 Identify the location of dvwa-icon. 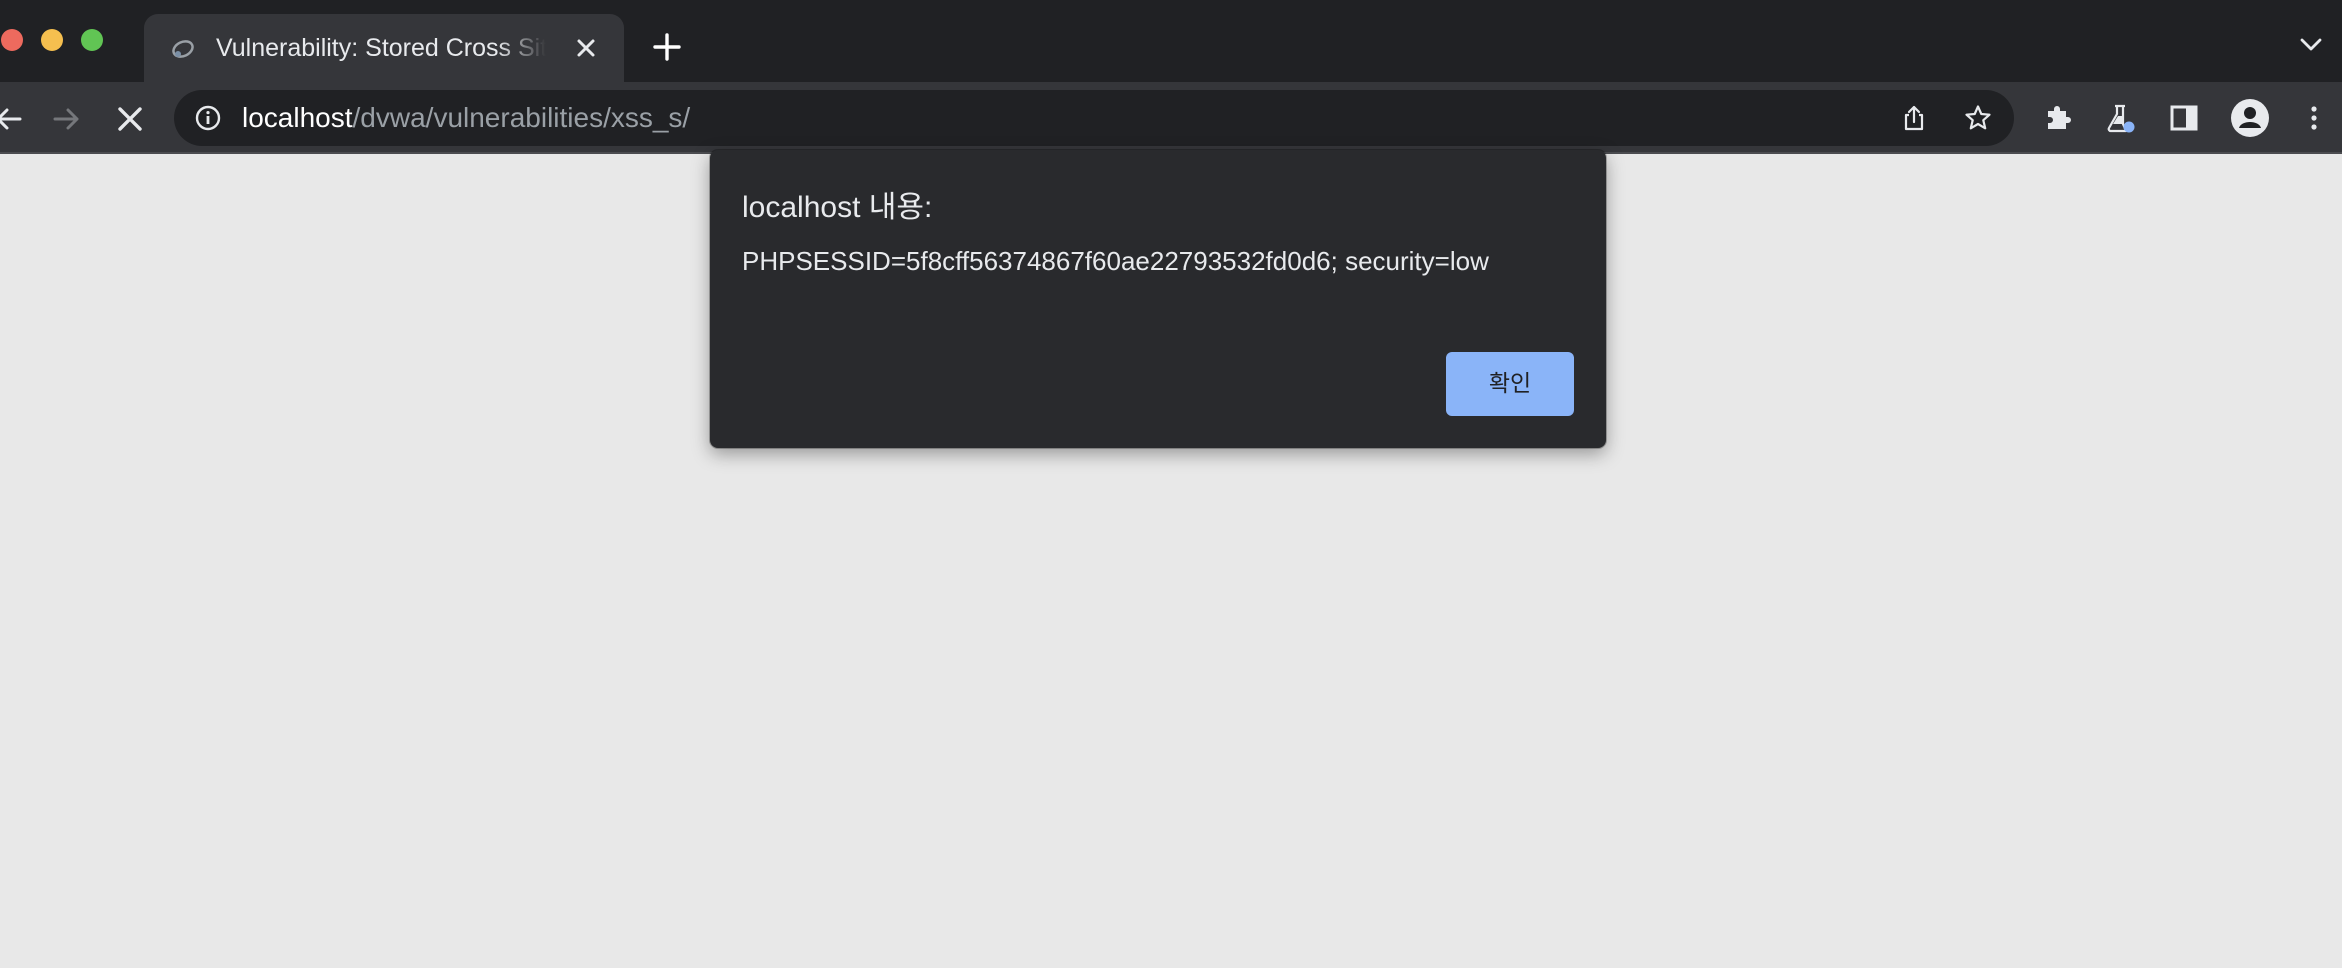
(183, 49).